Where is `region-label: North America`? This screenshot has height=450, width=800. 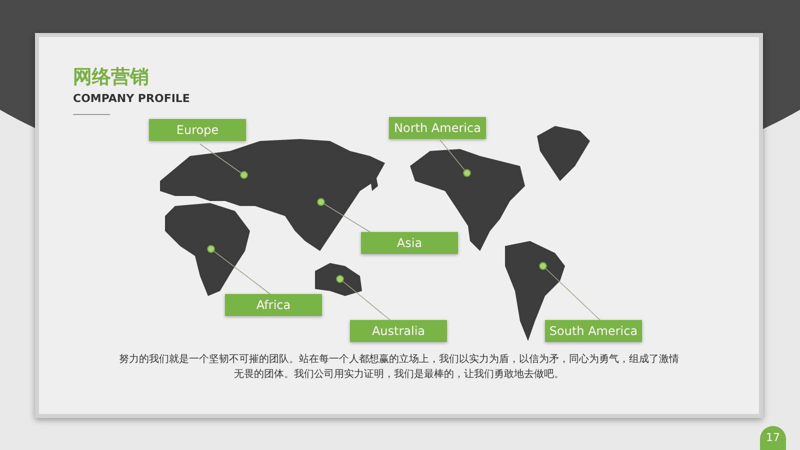 region-label: North America is located at coordinates (437, 128).